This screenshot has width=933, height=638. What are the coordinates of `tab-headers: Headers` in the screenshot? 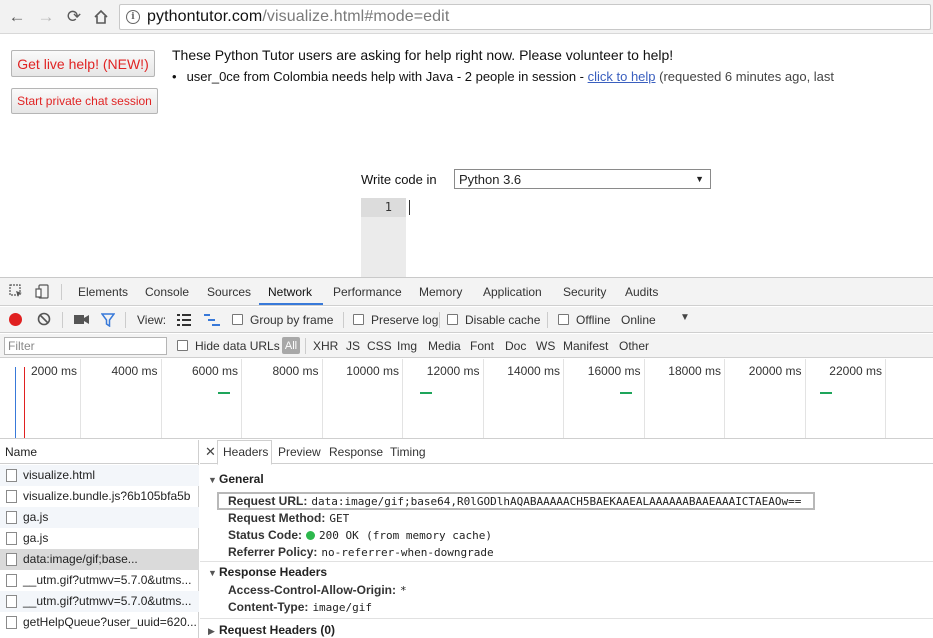 It's located at (245, 452).